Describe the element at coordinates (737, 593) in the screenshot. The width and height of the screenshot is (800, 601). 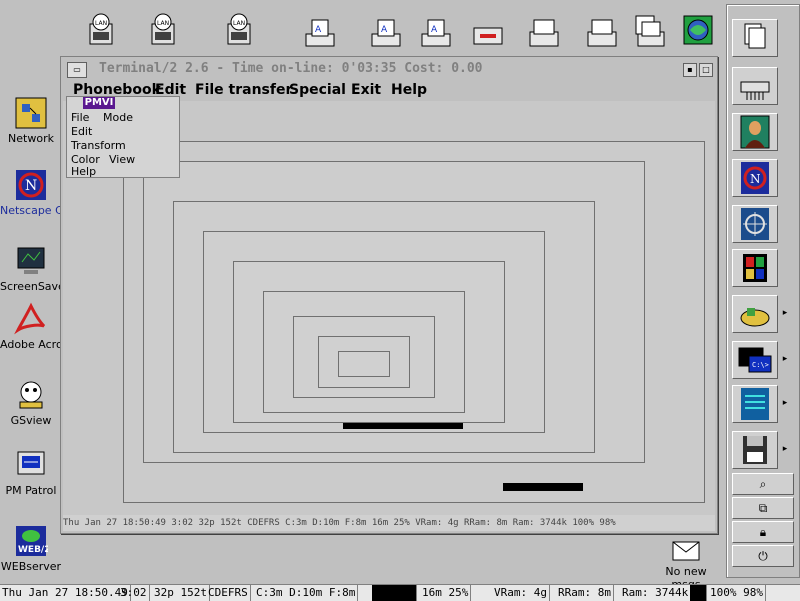
I see `status-cpu: 100% 98%` at that location.